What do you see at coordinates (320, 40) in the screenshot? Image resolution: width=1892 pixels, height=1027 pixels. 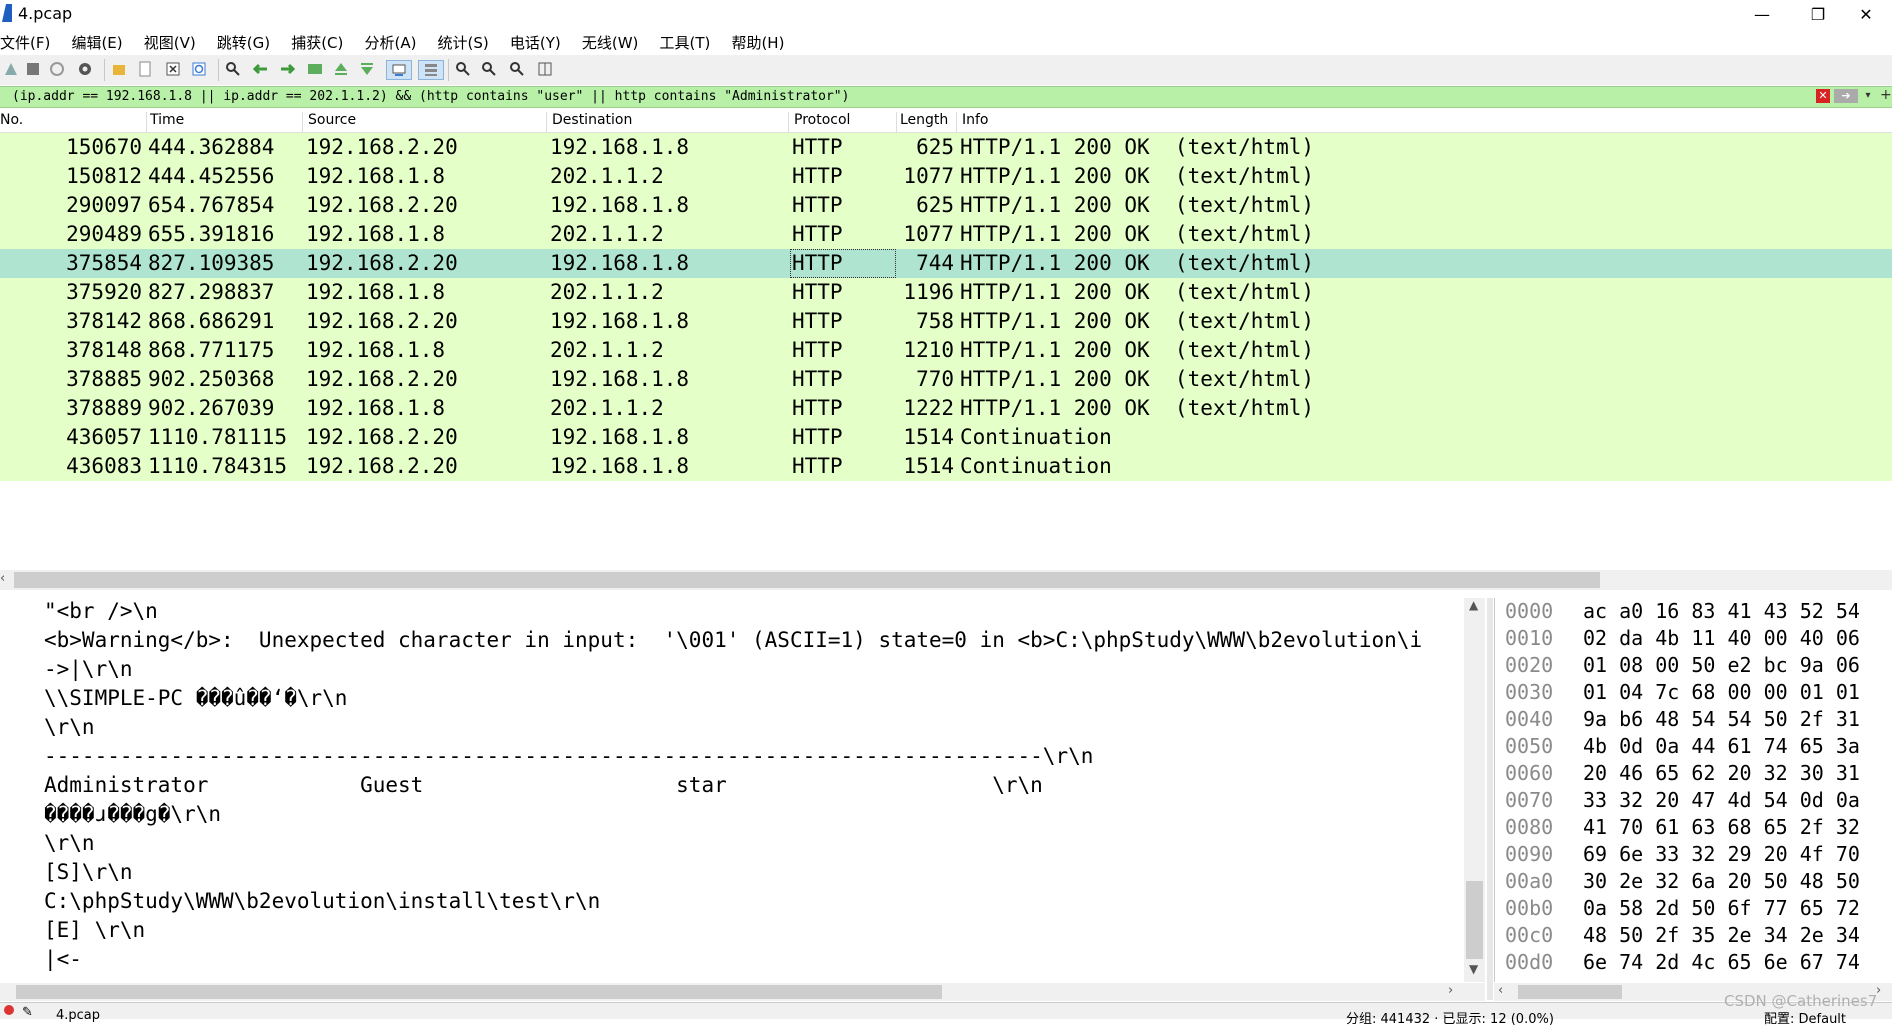 I see `menu-capture: 捕获(C)` at bounding box center [320, 40].